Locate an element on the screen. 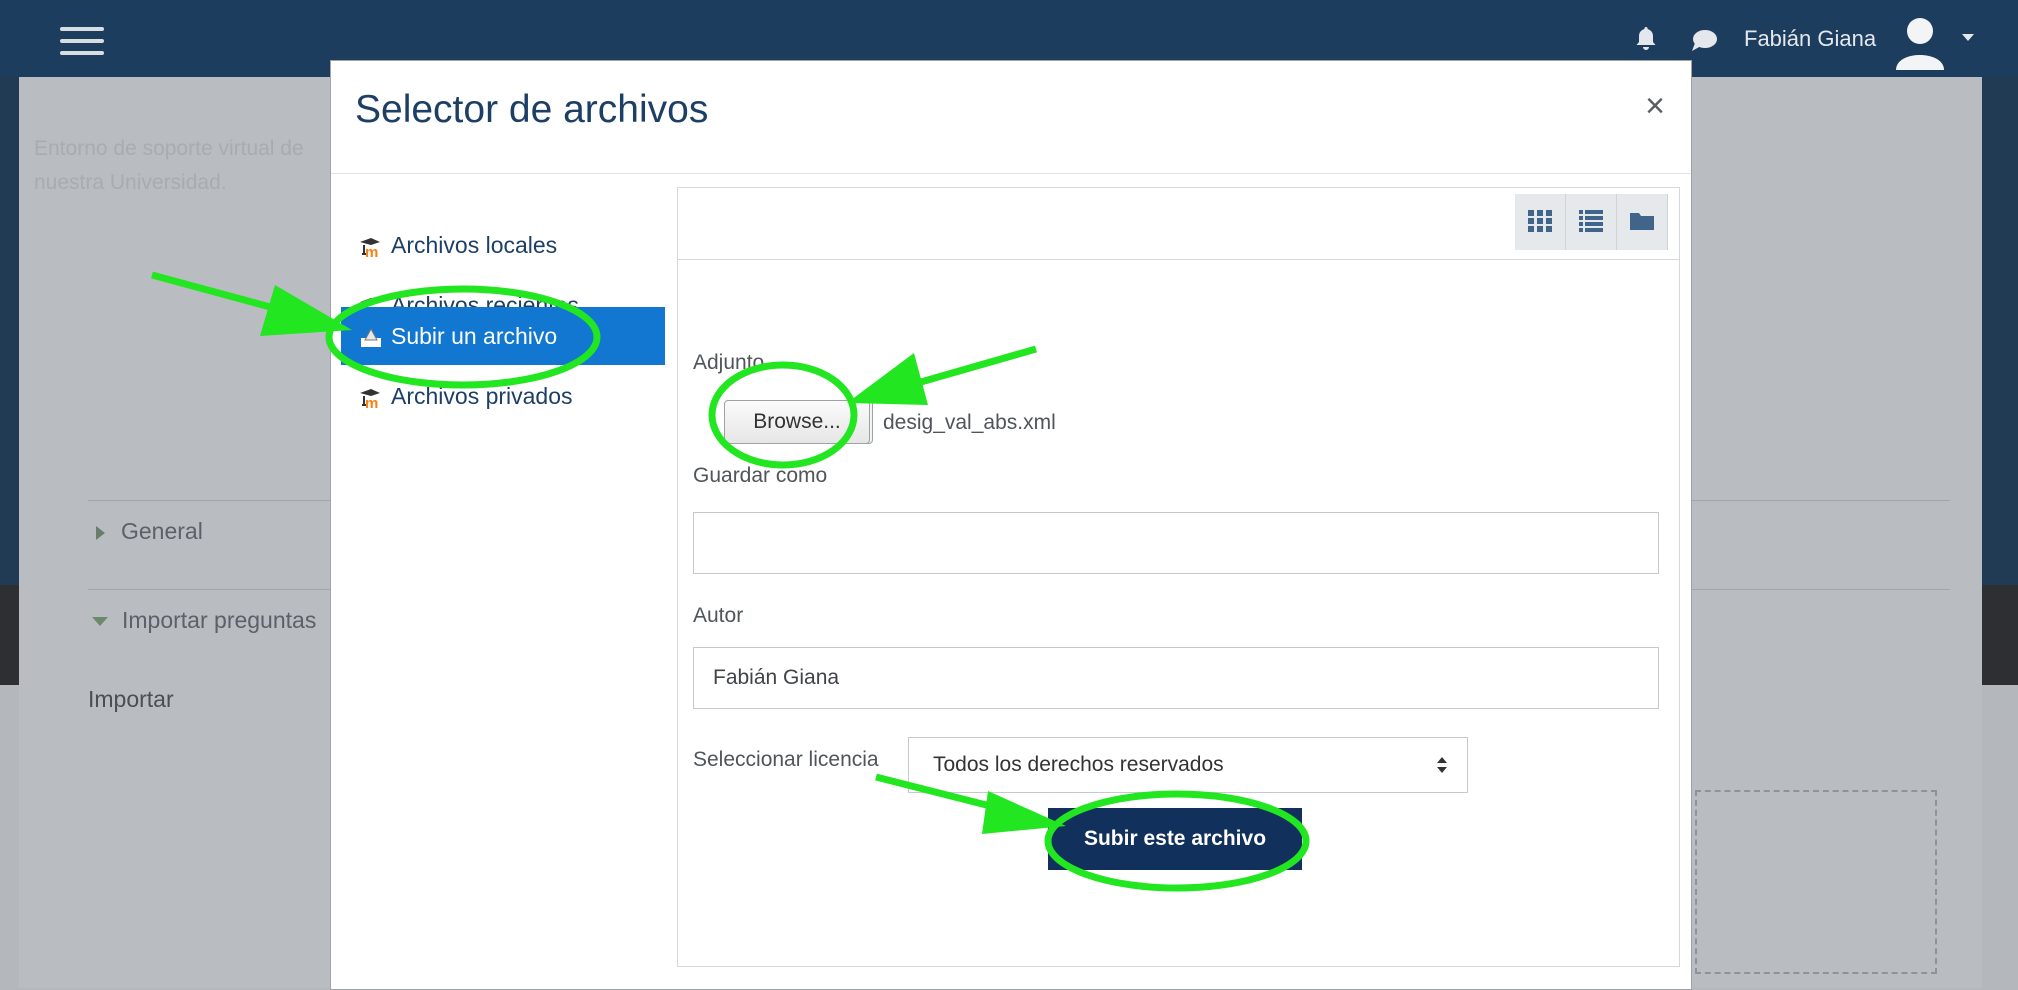 The width and height of the screenshot is (2018, 990). section-general: General is located at coordinates (149, 531).